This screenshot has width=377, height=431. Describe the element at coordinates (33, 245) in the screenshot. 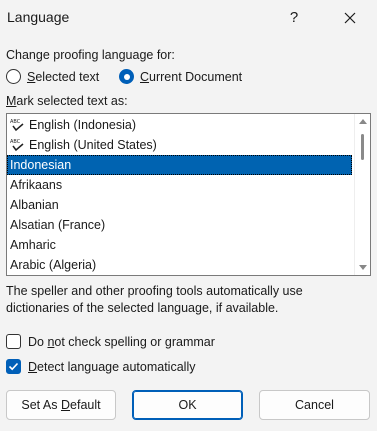

I see `list-item-label: Amharic` at that location.